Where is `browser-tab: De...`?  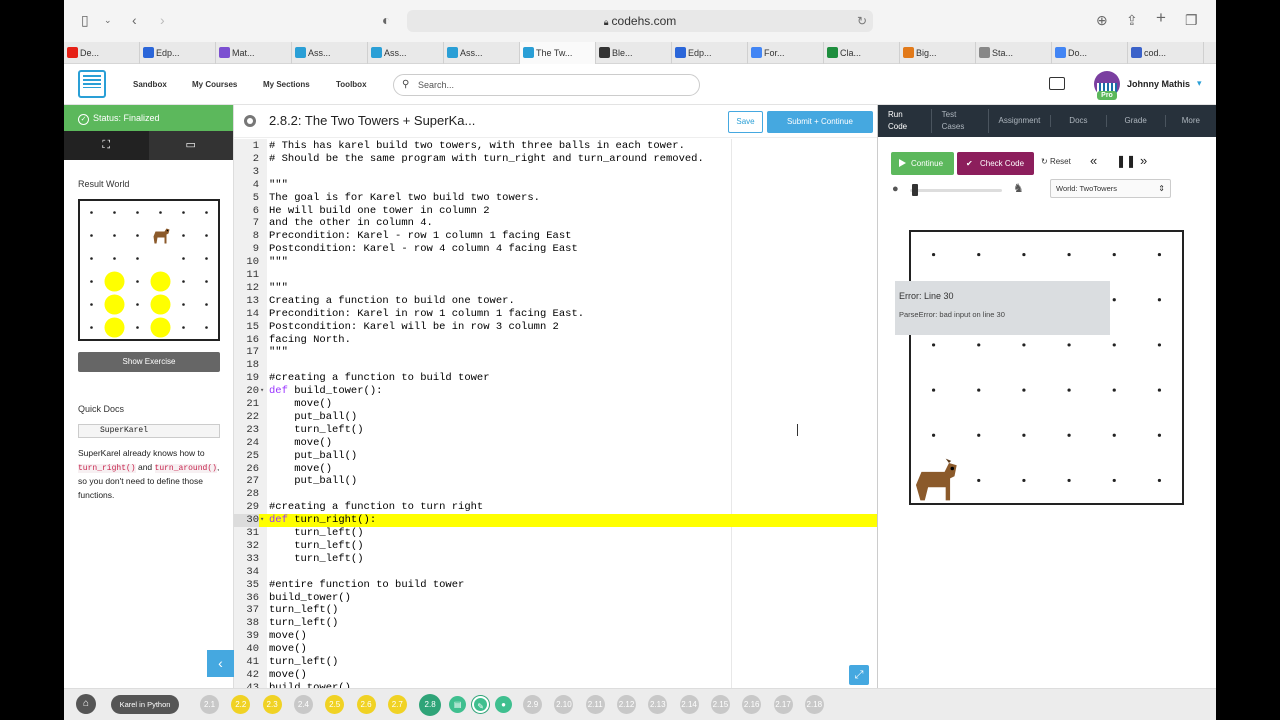 browser-tab: De... is located at coordinates (102, 53).